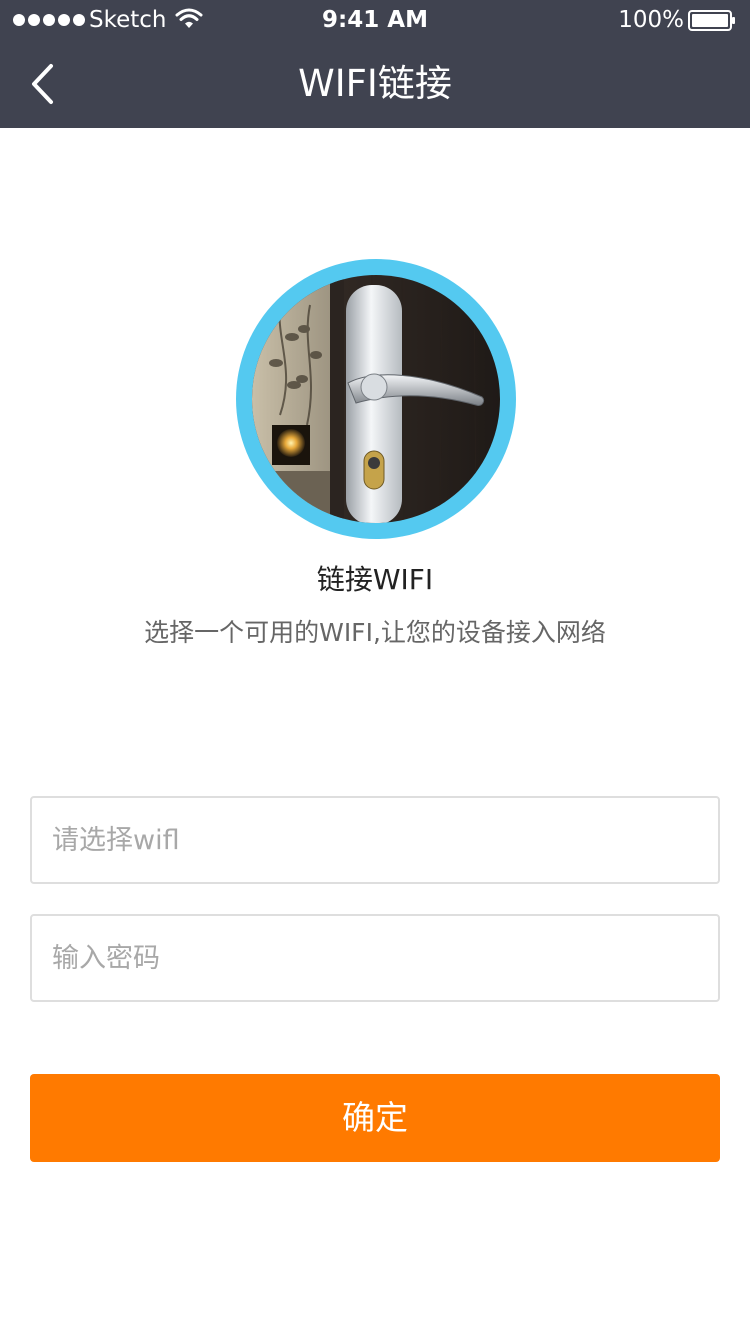 This screenshot has width=750, height=1334. I want to click on password-field, so click(375, 958).